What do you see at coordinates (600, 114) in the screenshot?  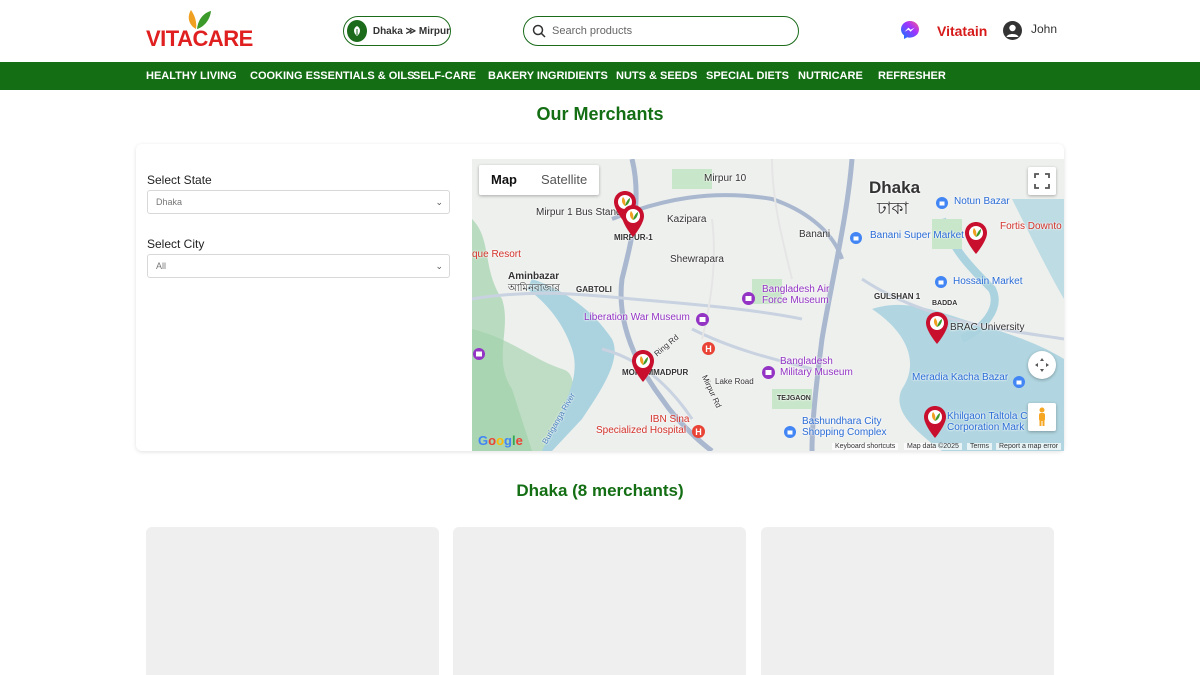 I see `page-title: Our Merchants` at bounding box center [600, 114].